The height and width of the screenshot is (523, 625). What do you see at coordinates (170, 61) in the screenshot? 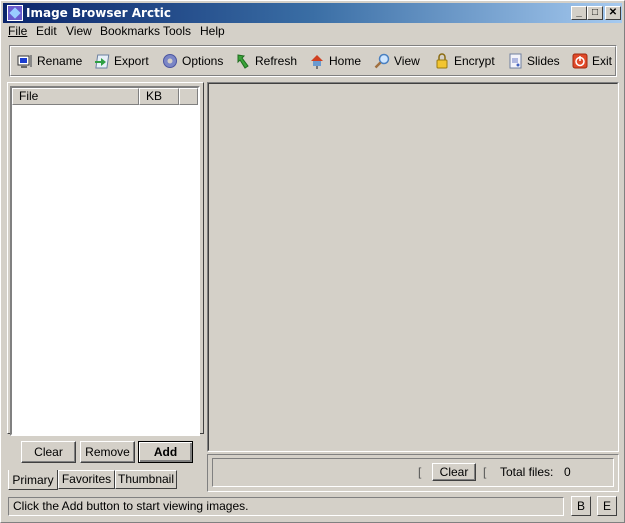
I see `gear-icon` at bounding box center [170, 61].